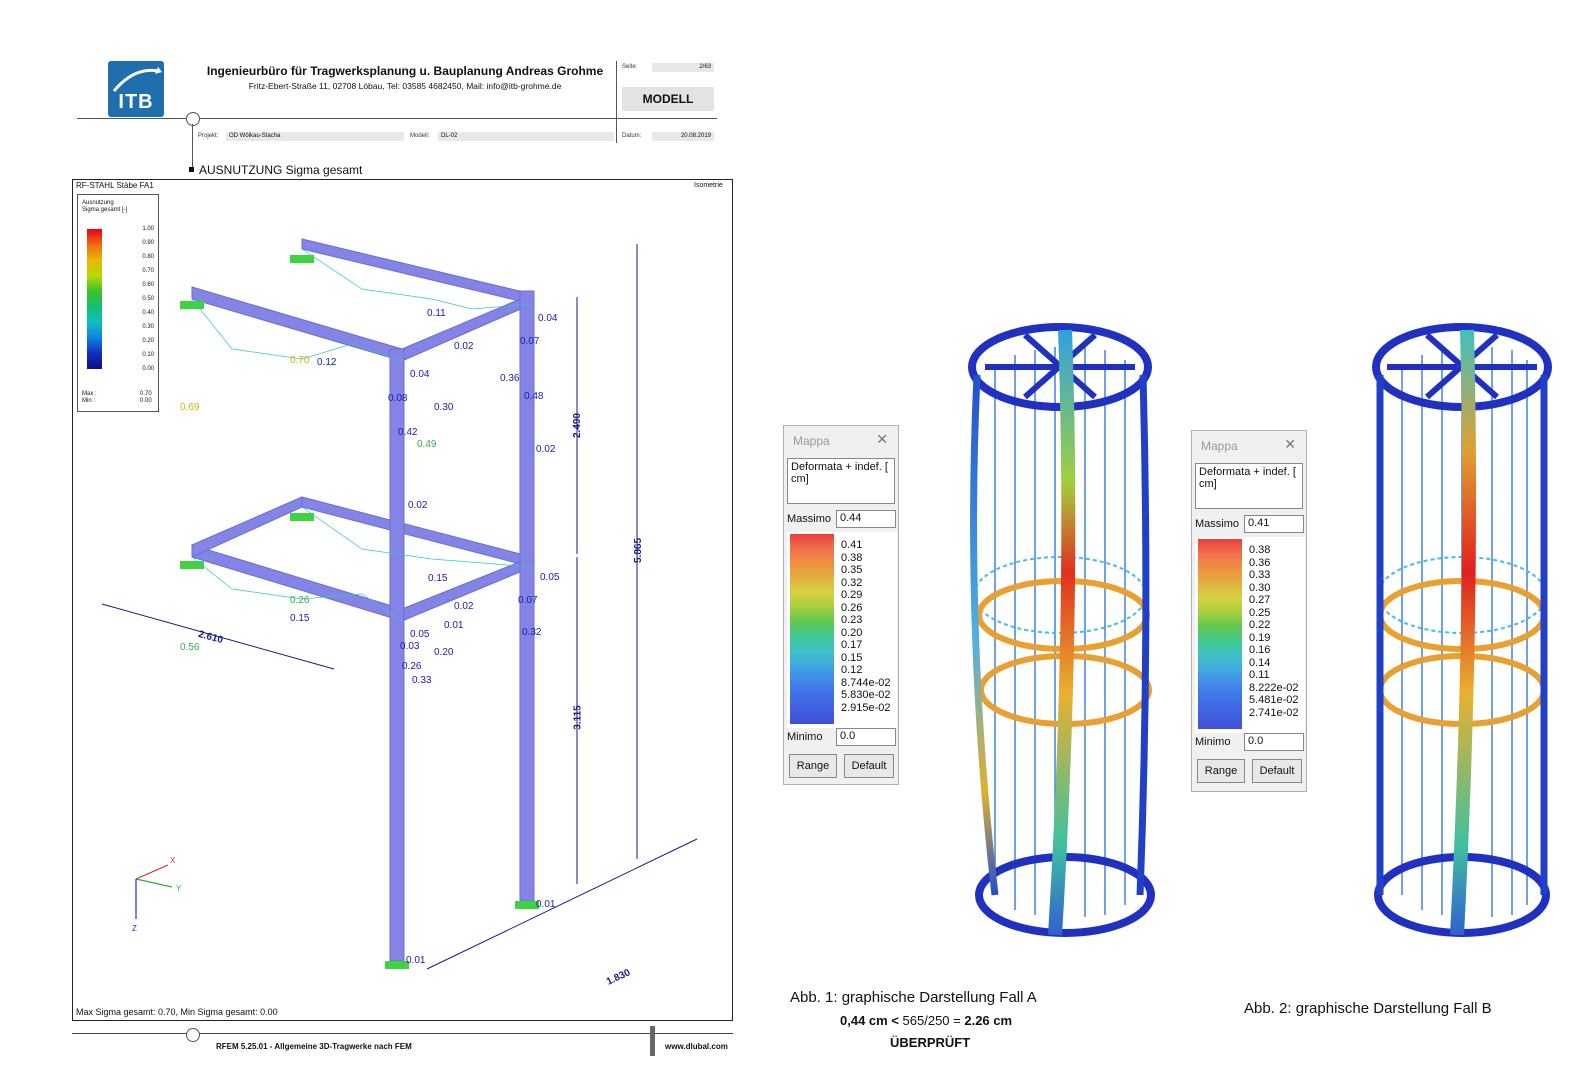 The width and height of the screenshot is (1572, 1085). Describe the element at coordinates (1260, 612) in the screenshot. I see `scale-value: 0.25` at that location.